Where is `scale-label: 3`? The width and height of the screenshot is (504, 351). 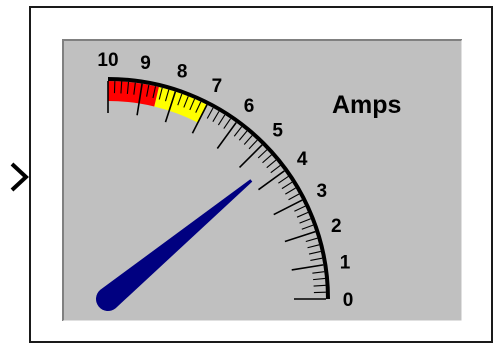 scale-label: 3 is located at coordinates (322, 191).